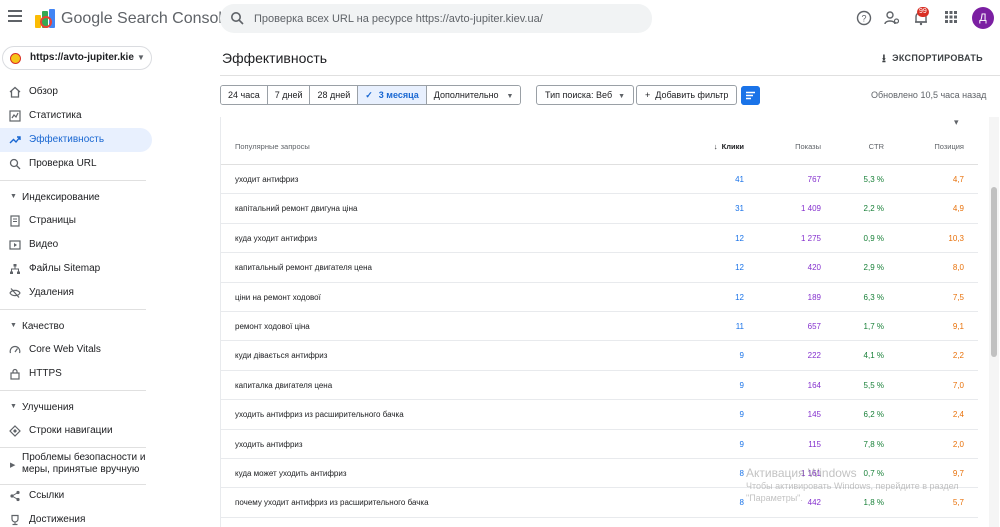 The height and width of the screenshot is (527, 1000). What do you see at coordinates (599, 356) in the screenshot?
I see `table-row: куди дівається антифриз 9 222 4,1 % 2,2` at bounding box center [599, 356].